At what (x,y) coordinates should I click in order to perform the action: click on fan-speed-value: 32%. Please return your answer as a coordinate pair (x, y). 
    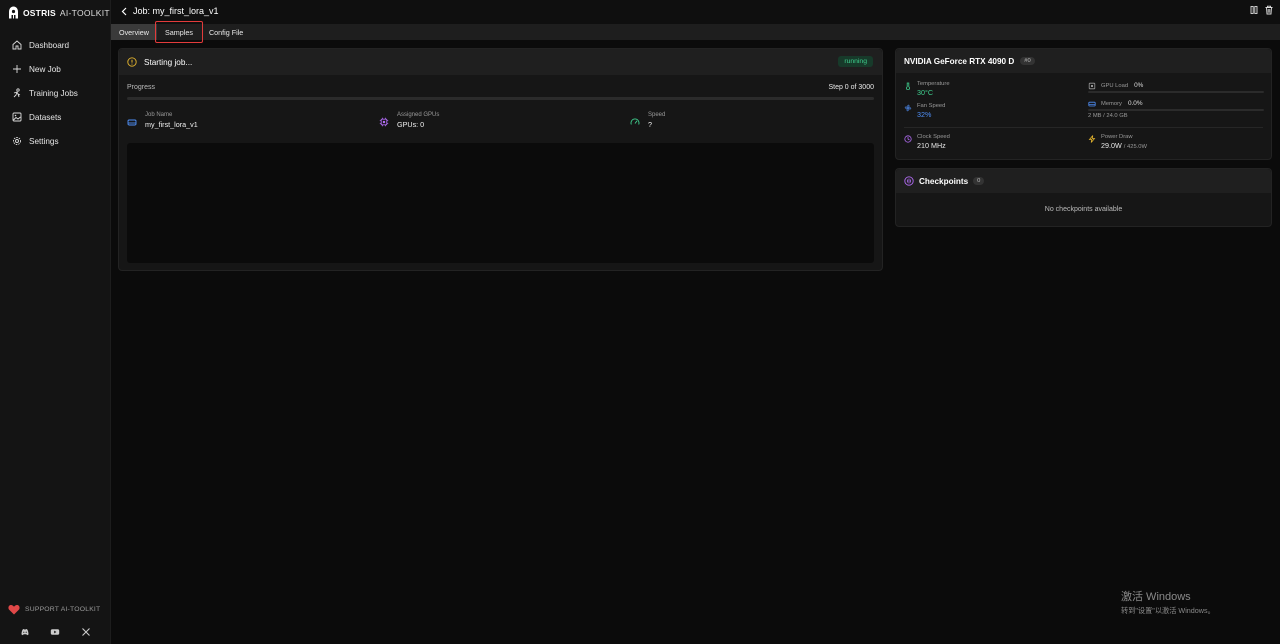
    Looking at the image, I should click on (924, 114).